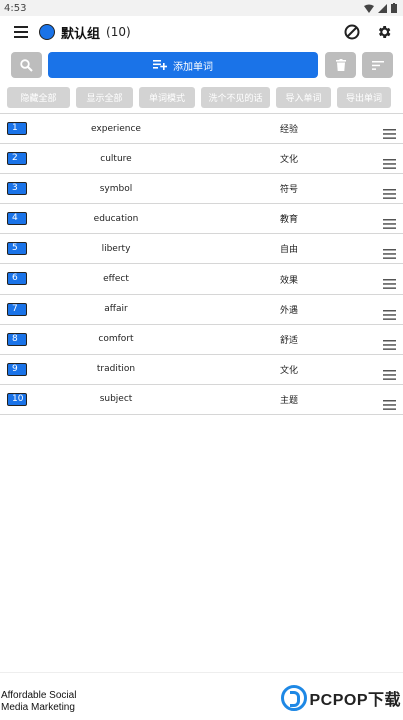 This screenshot has width=403, height=720. I want to click on sort-icon, so click(377, 65).